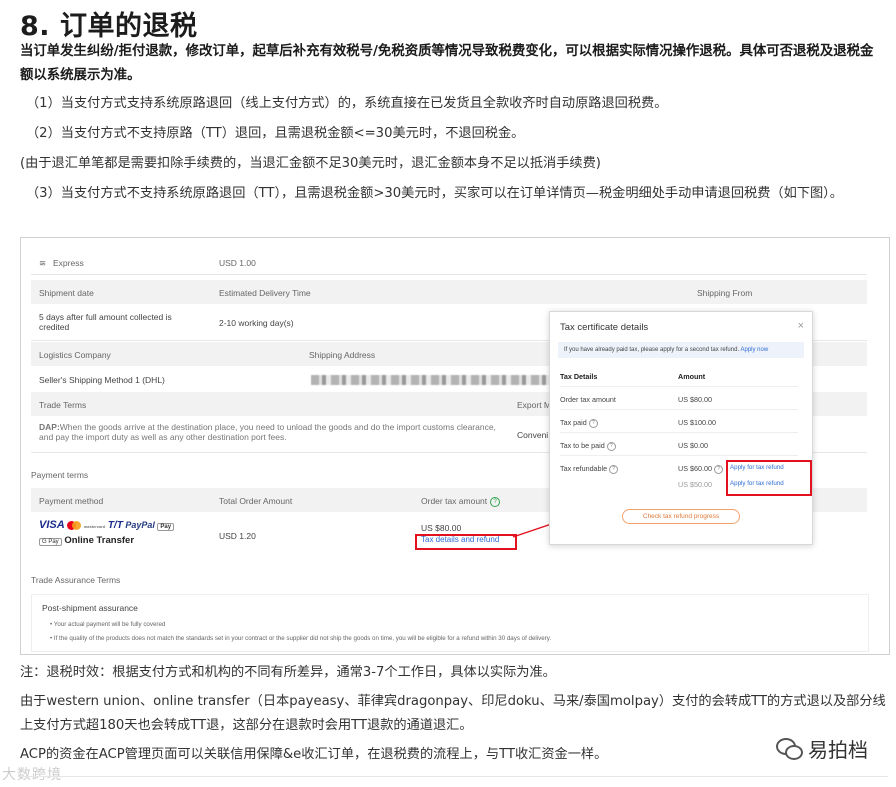 Image resolution: width=896 pixels, height=787 pixels. What do you see at coordinates (801, 326) in the screenshot?
I see `close-icon: ×` at bounding box center [801, 326].